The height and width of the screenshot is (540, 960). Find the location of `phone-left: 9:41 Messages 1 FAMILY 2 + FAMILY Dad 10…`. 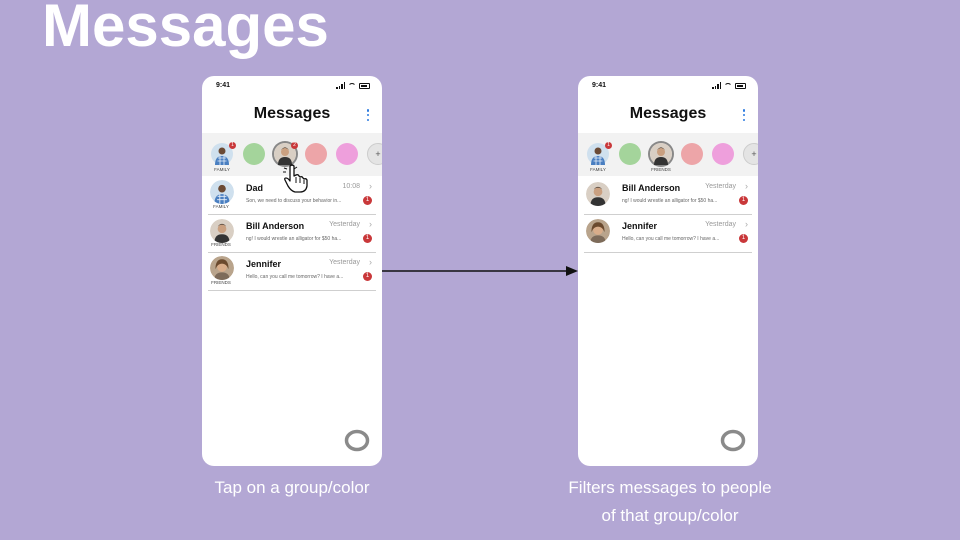

phone-left: 9:41 Messages 1 FAMILY 2 + FAMILY Dad 10… is located at coordinates (292, 271).